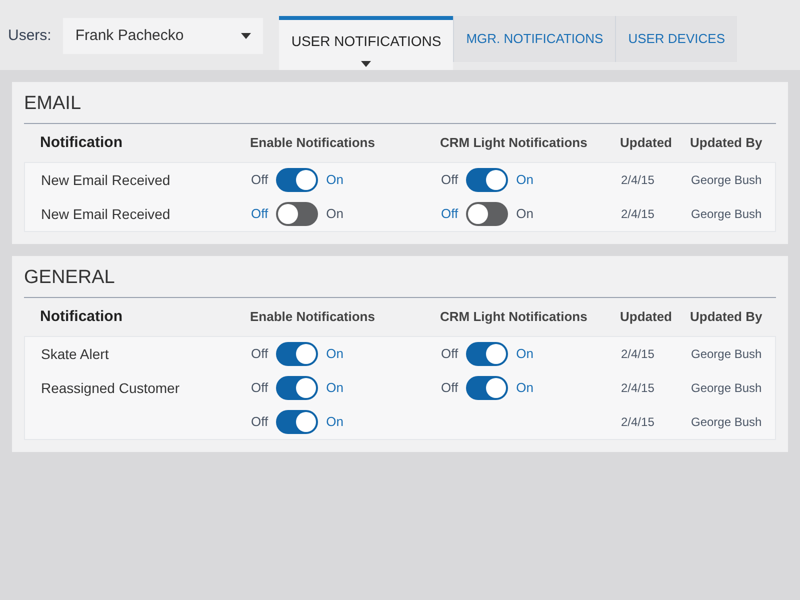  Describe the element at coordinates (163, 36) in the screenshot. I see `user-dropdown: Frank Pachecko` at that location.